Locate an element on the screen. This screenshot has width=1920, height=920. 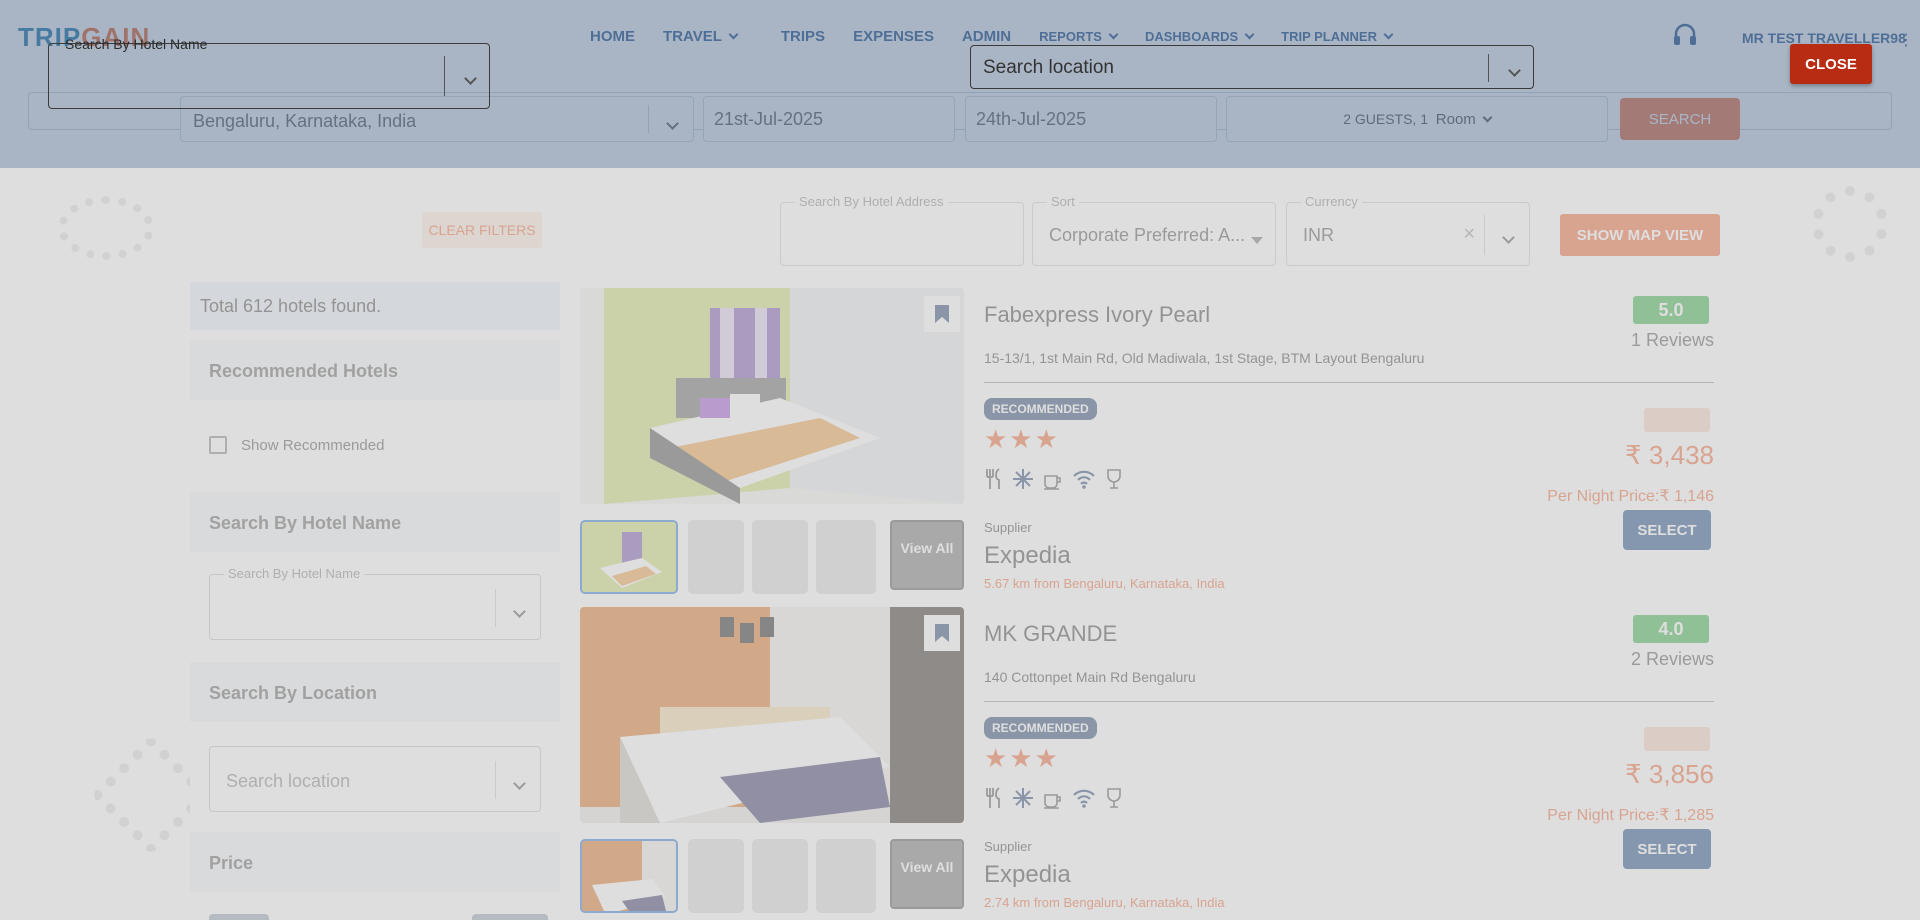
search-button: SEARCH is located at coordinates (1680, 119).